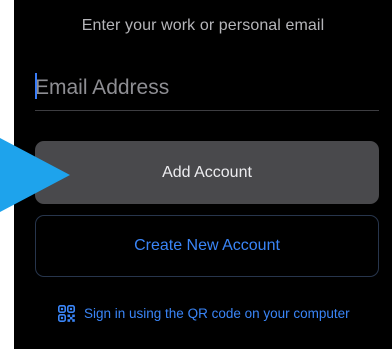  What do you see at coordinates (203, 25) in the screenshot?
I see `subtitle-text: Enter your work or personal email` at bounding box center [203, 25].